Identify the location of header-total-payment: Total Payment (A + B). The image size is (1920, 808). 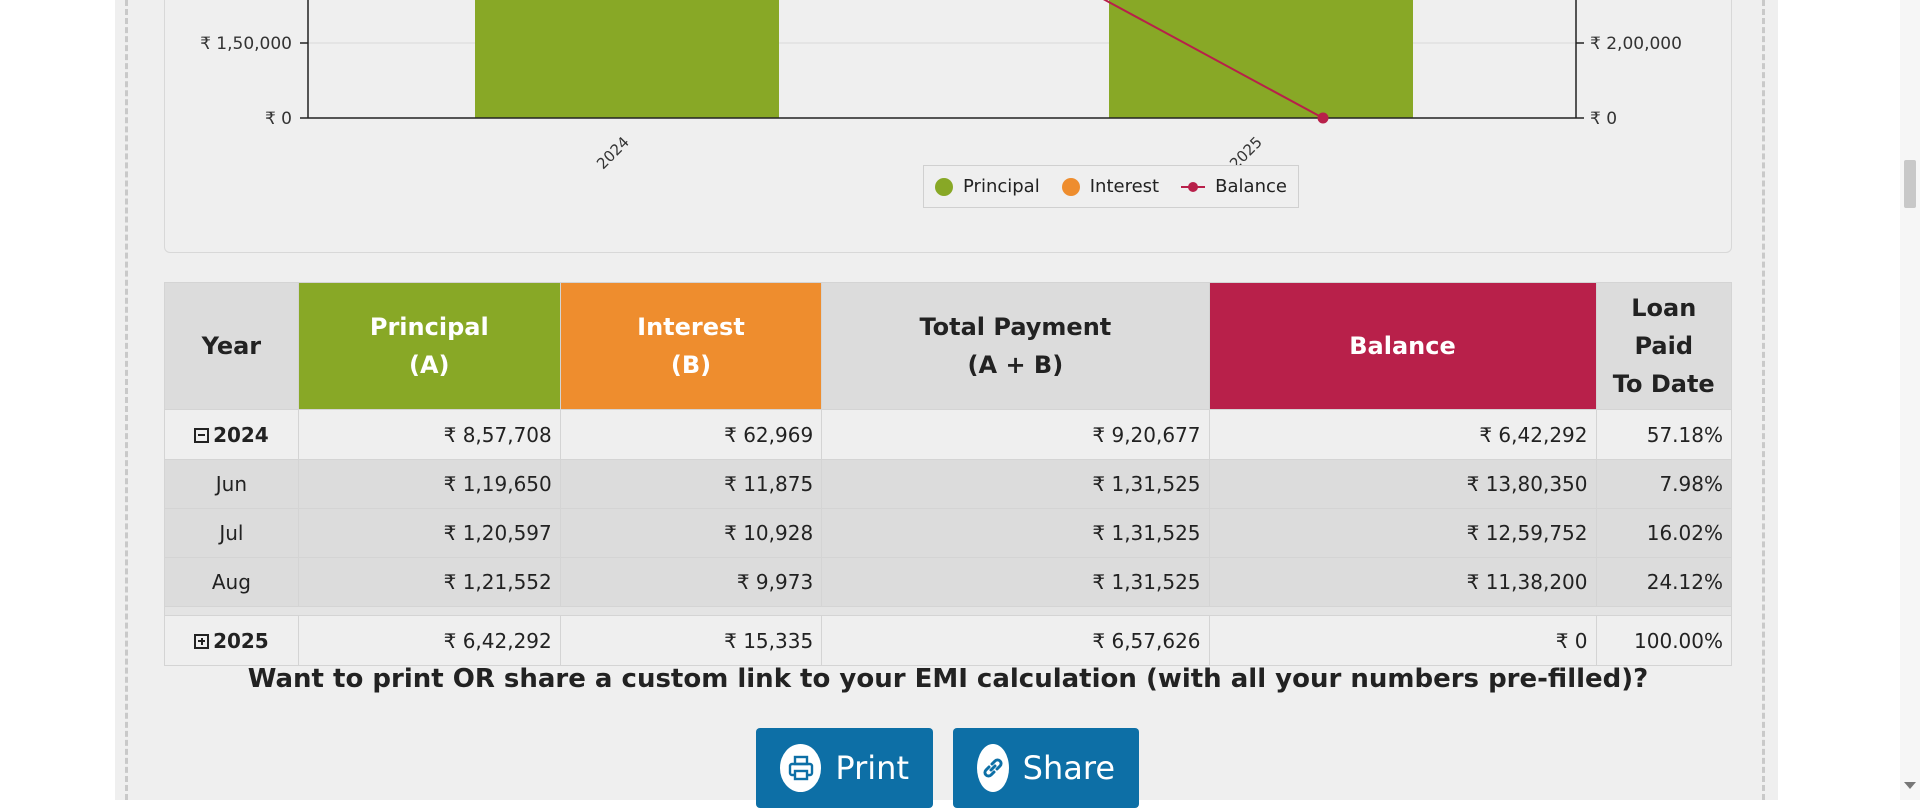
(1015, 346).